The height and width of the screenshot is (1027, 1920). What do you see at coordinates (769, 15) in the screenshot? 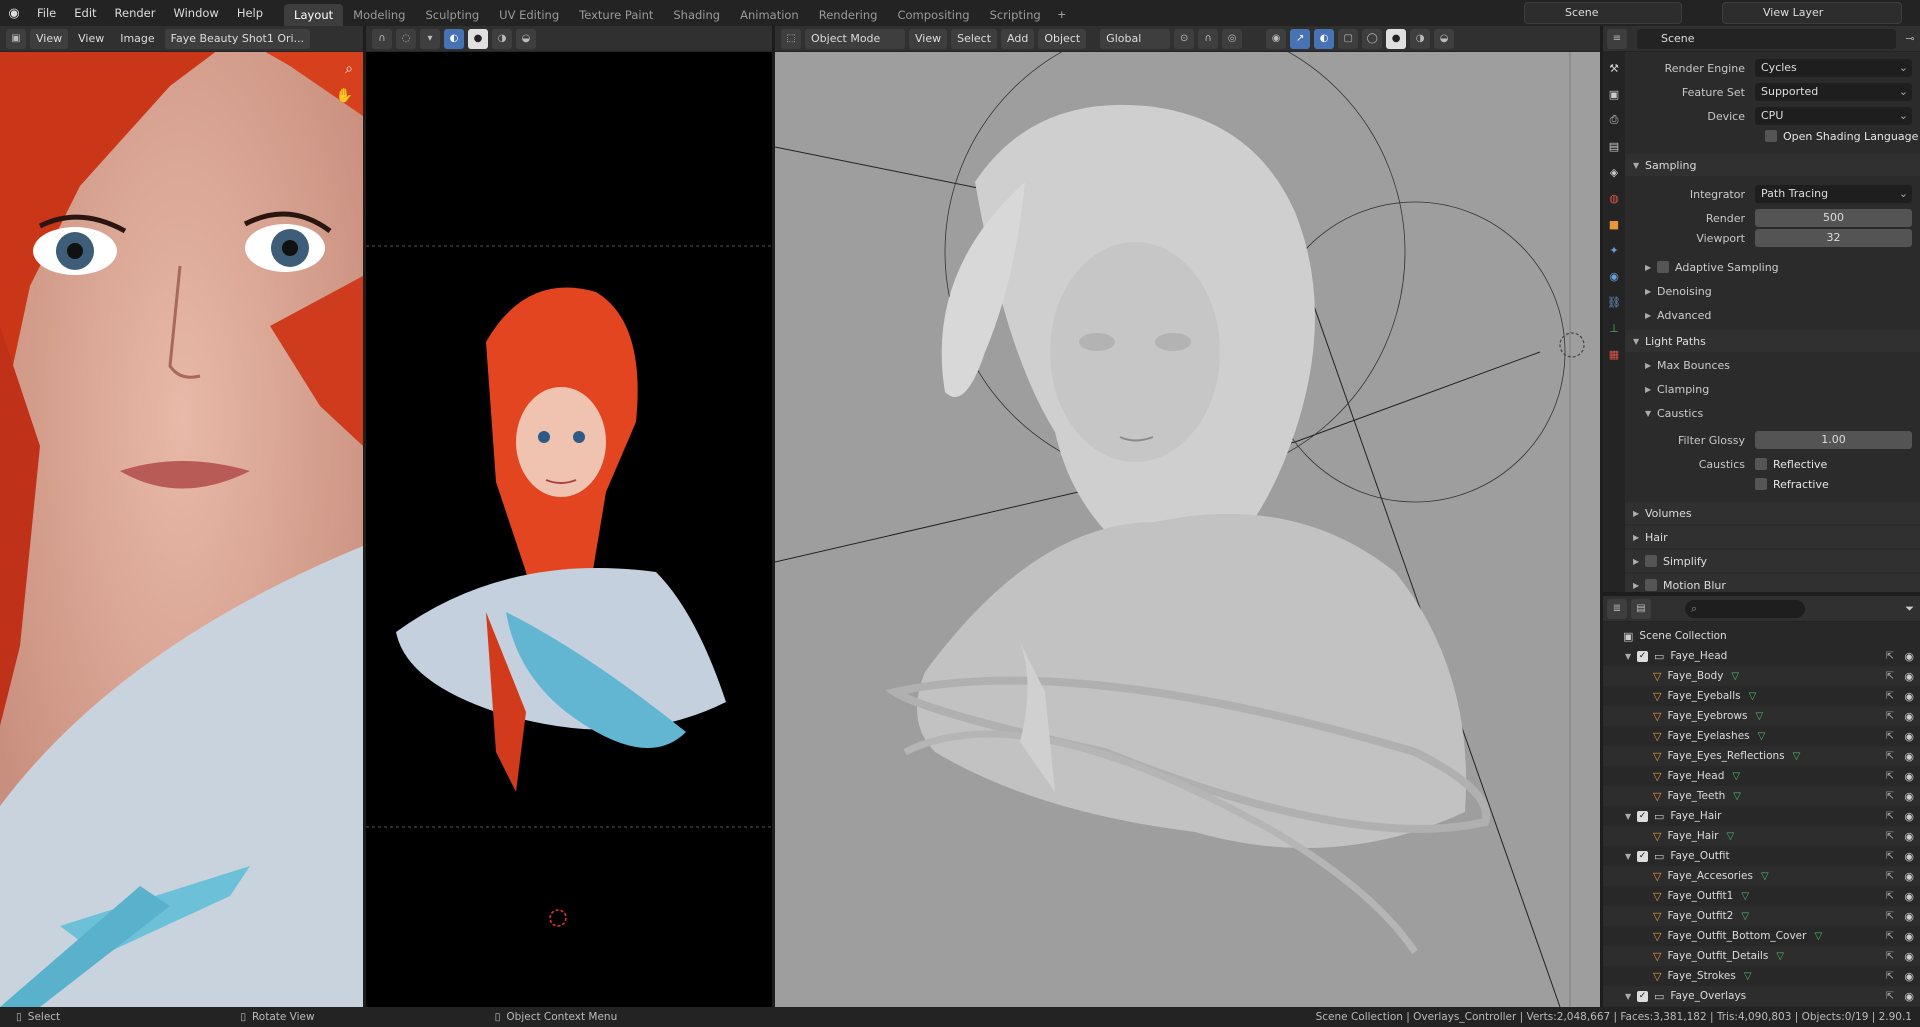
I see `tab-animation: Animation` at bounding box center [769, 15].